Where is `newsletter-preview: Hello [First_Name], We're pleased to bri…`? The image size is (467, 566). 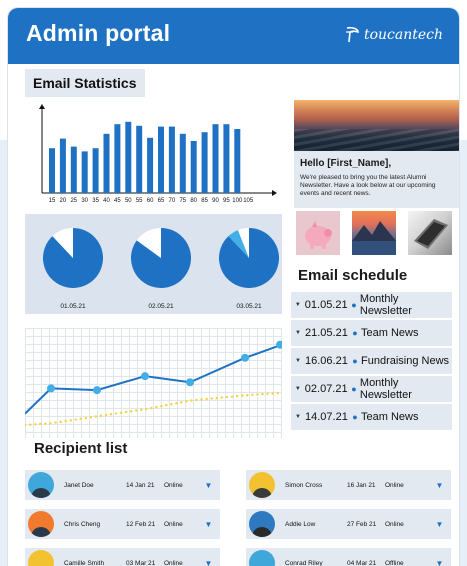
newsletter-preview: Hello [First_Name], We're pleased to bri… is located at coordinates (376, 154).